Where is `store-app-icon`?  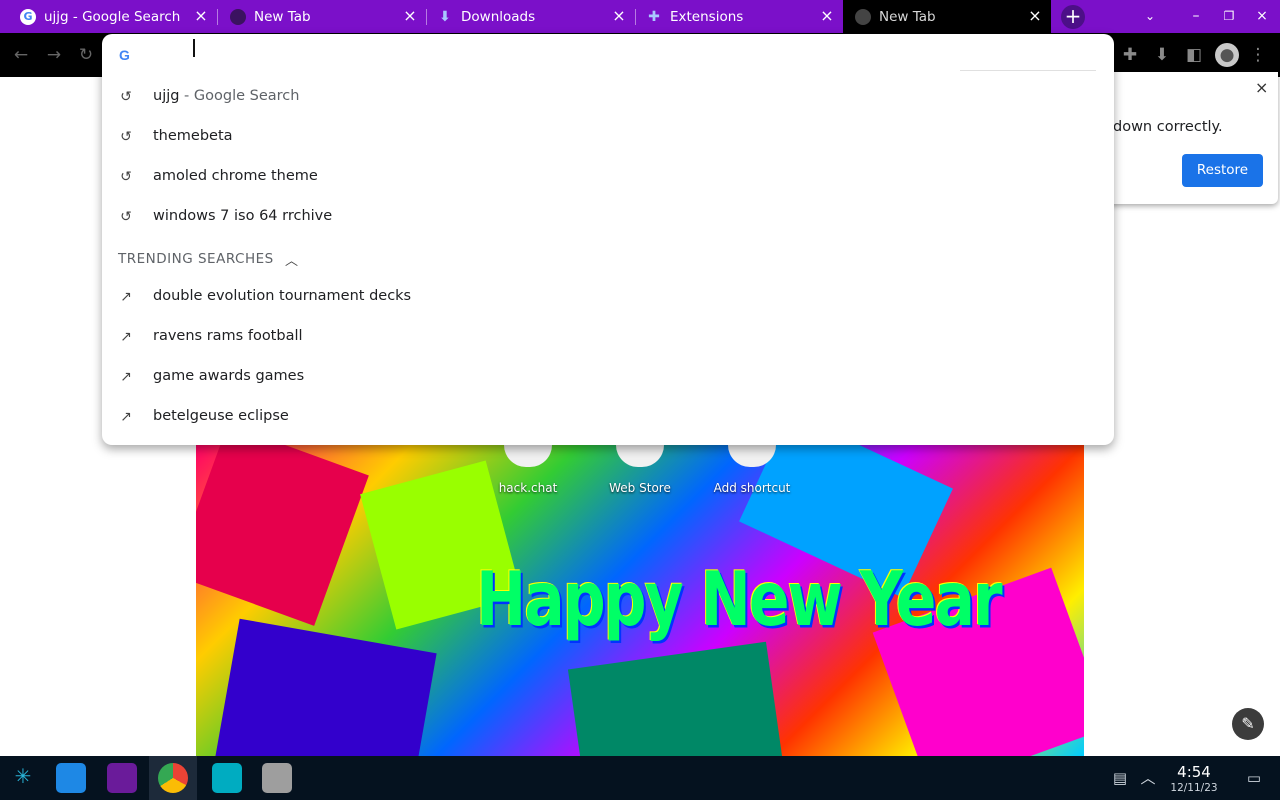
store-app-icon is located at coordinates (71, 778).